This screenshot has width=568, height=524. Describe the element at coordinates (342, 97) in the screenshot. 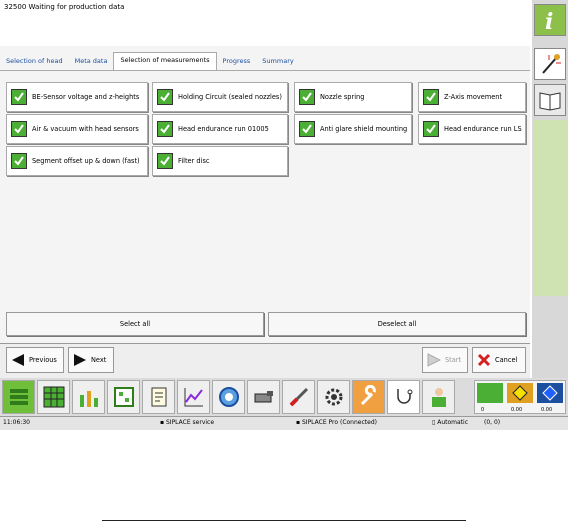

I see `measurement-label: Nozzle spring` at that location.